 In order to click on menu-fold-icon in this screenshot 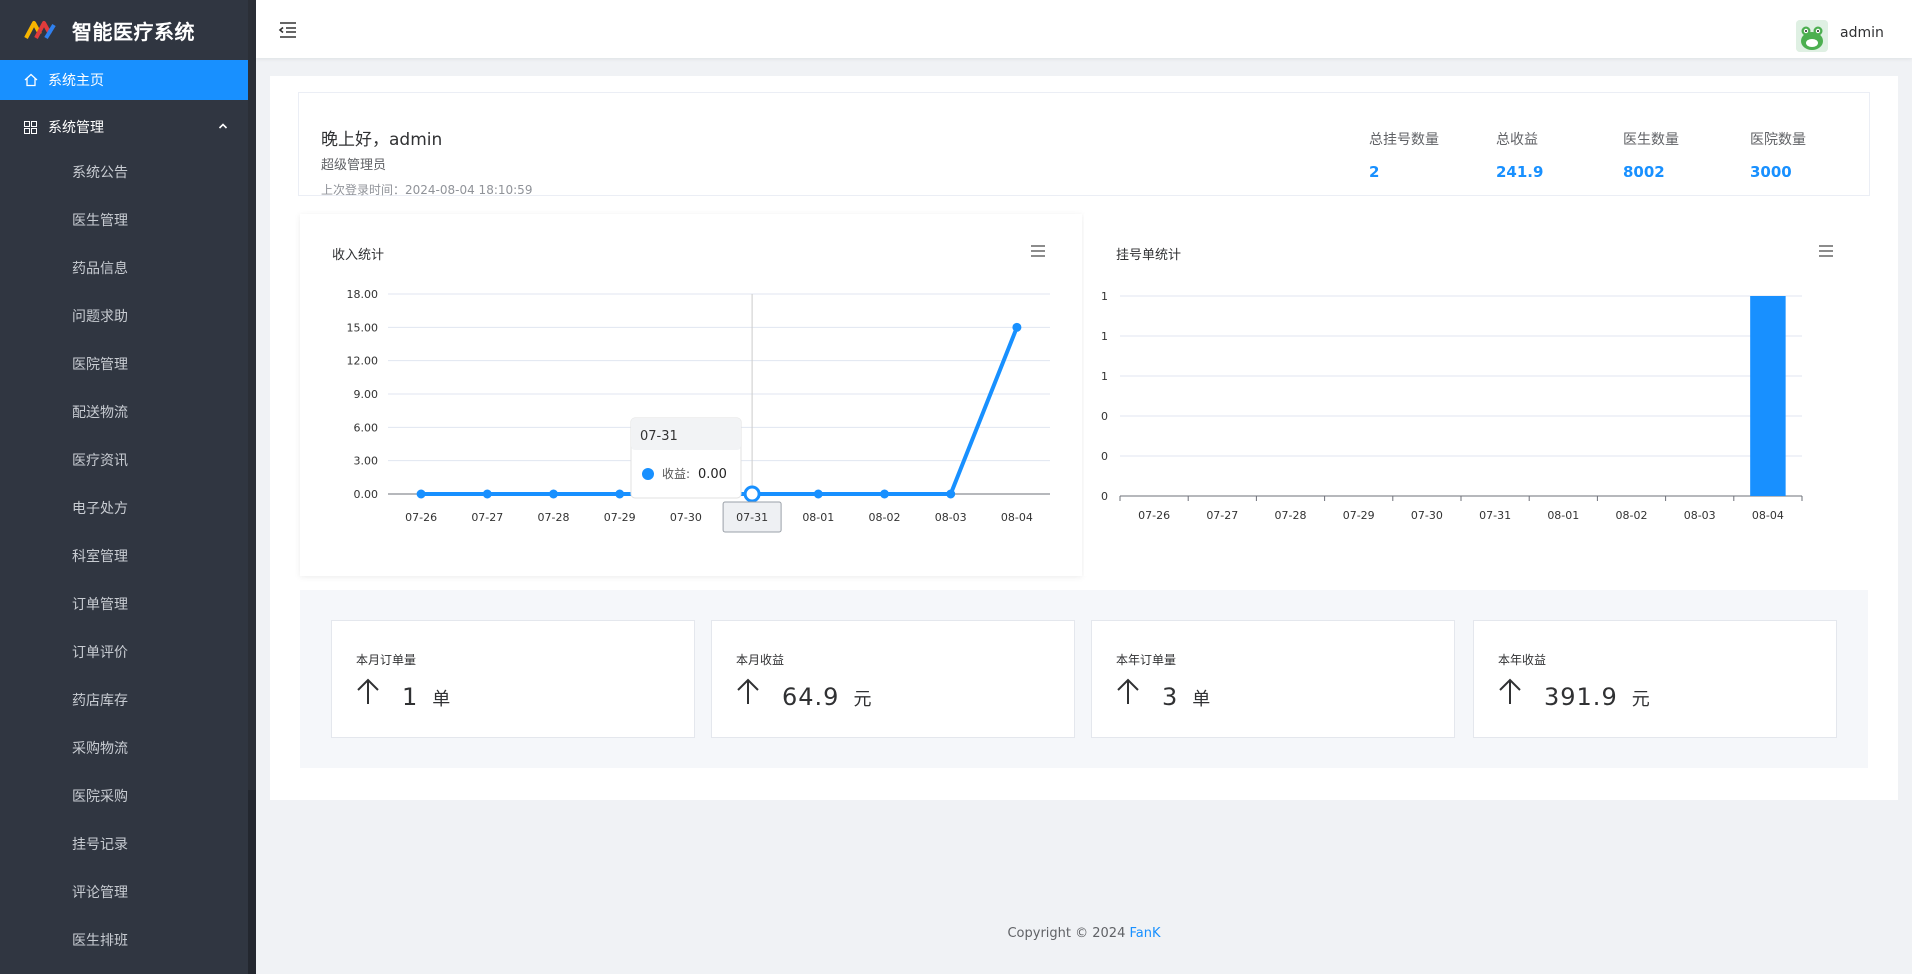, I will do `click(288, 30)`.